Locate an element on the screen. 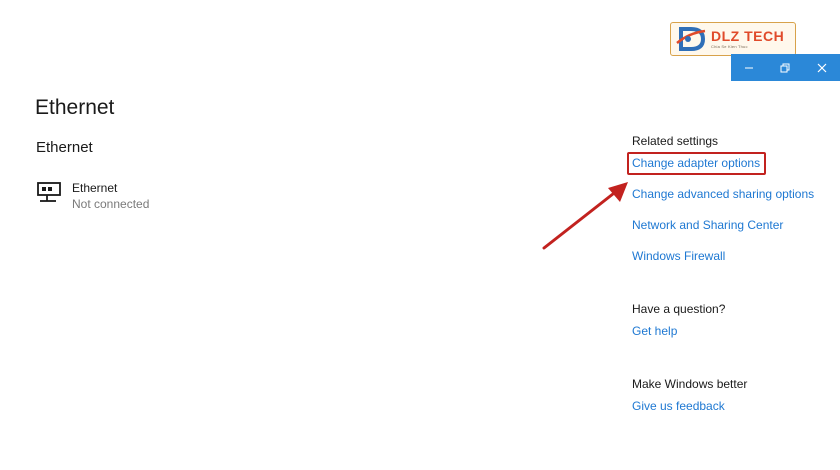 This screenshot has width=840, height=470. feedback-heading: Make Windows better is located at coordinates (690, 384).